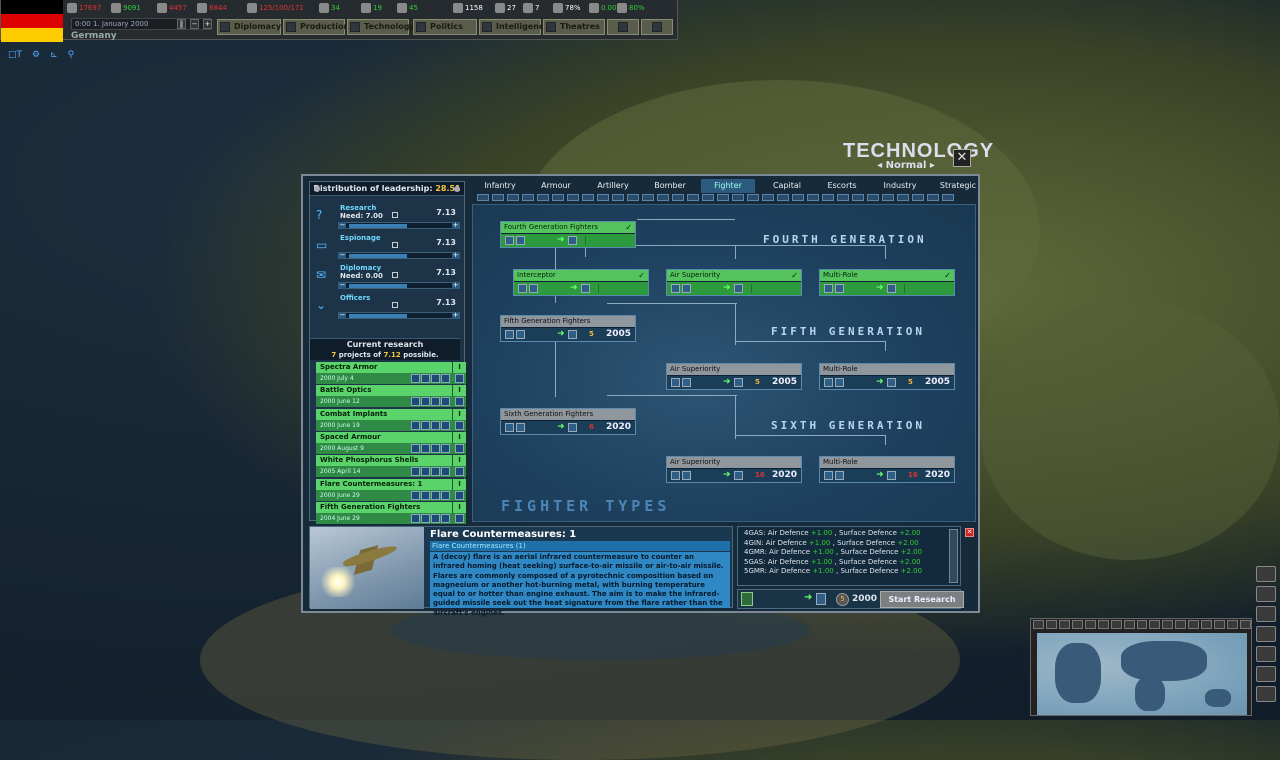 This screenshot has width=1280, height=760. Describe the element at coordinates (657, 27) in the screenshot. I see `menu-button` at that location.